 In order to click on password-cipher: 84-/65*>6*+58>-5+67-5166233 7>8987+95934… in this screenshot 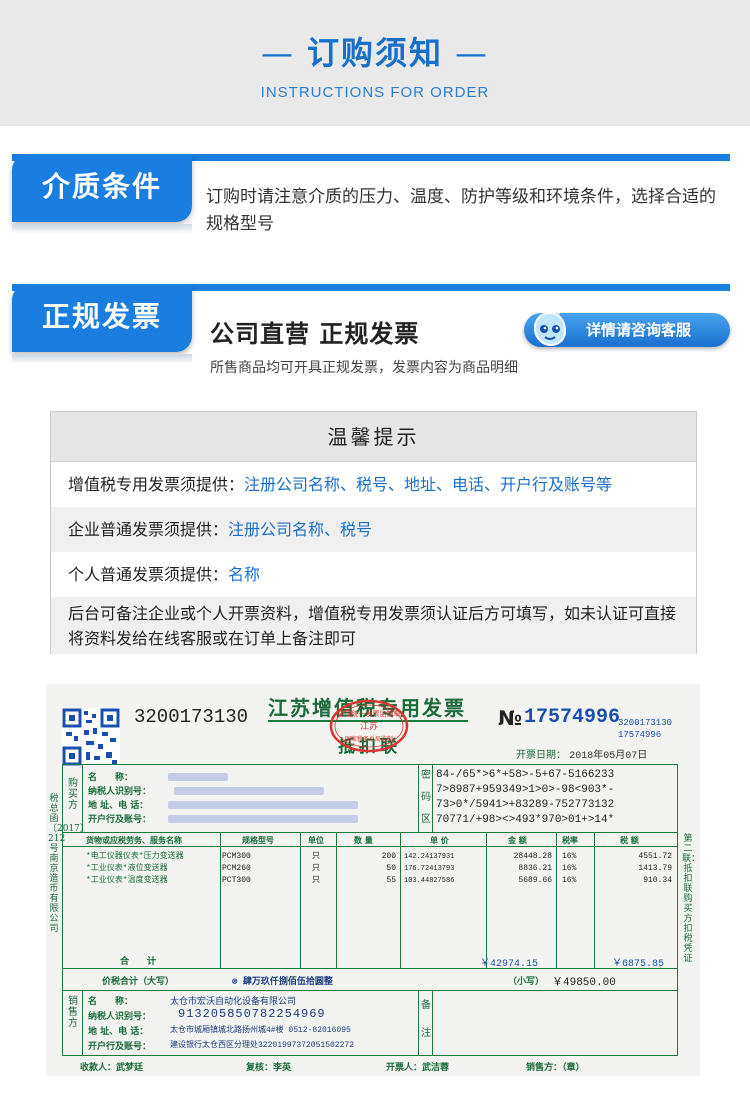, I will do `click(525, 798)`.